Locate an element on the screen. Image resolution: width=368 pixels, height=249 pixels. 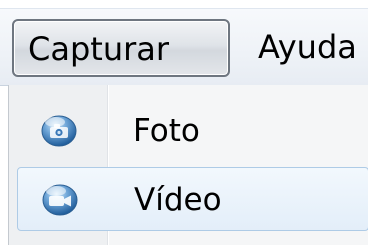
menu-item-foto-label: Foto is located at coordinates (166, 131).